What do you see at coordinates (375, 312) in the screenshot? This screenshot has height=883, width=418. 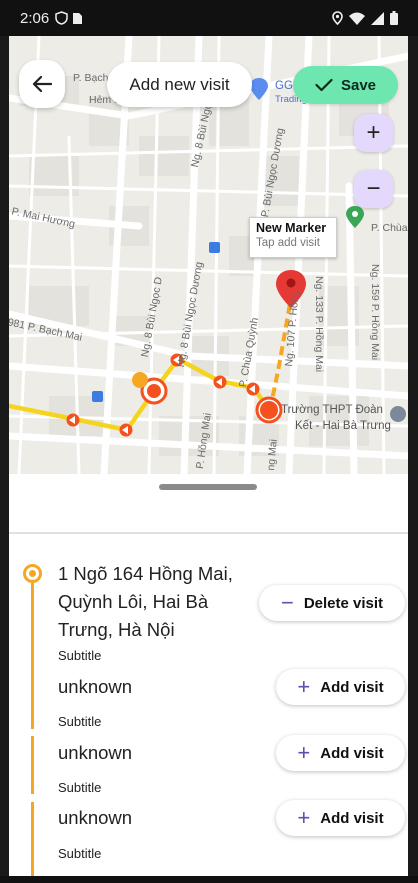 I see `street-label: Ng. 159 P. Hồng Mai` at bounding box center [375, 312].